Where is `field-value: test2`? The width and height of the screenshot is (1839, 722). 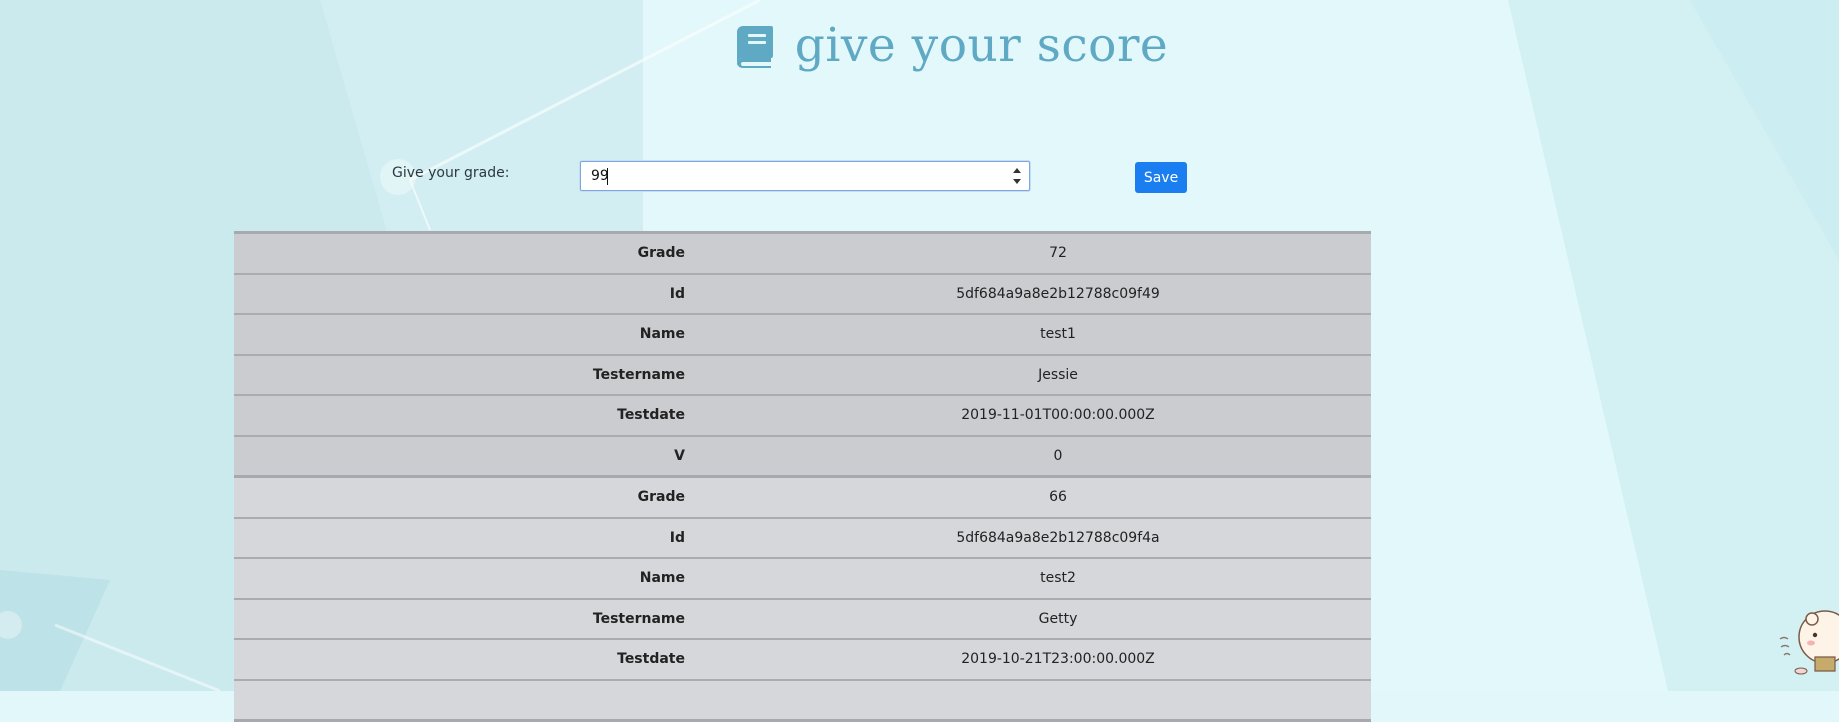
field-value: test2 is located at coordinates (1058, 578).